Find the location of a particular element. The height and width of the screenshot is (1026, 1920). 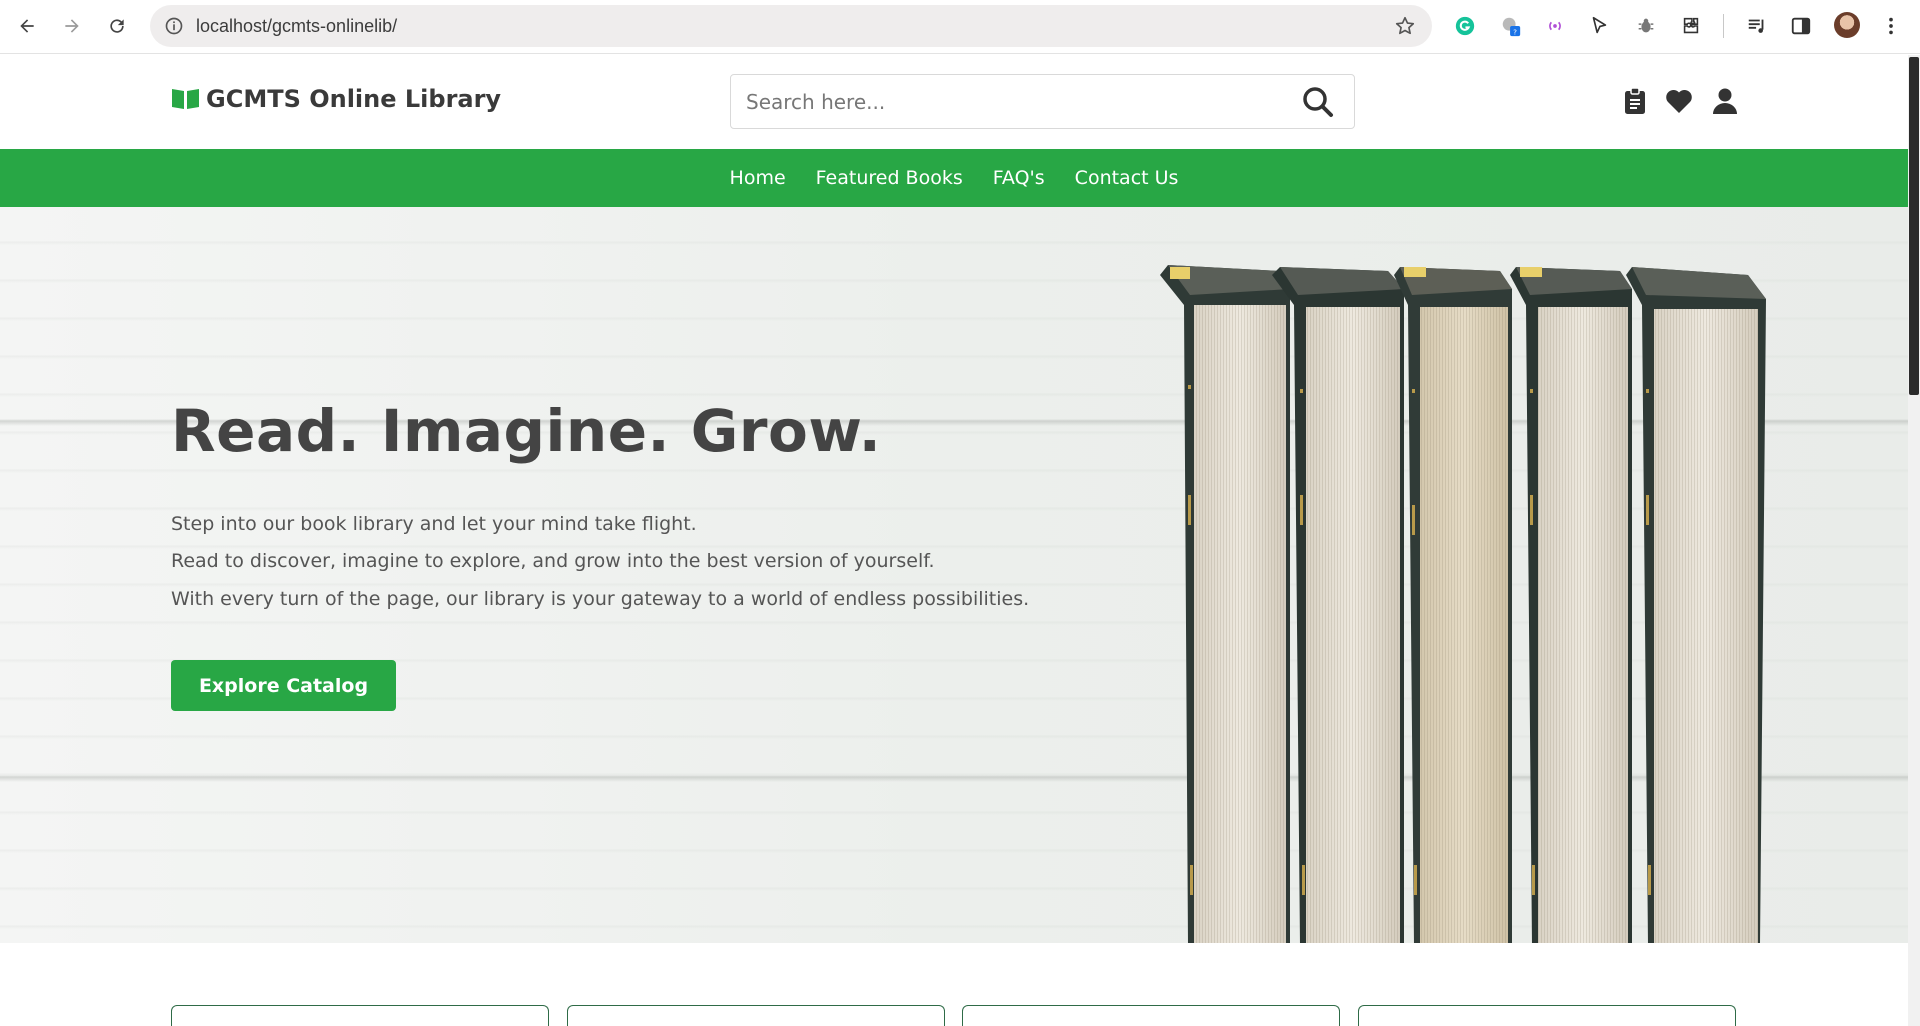

reload-icon is located at coordinates (117, 26).